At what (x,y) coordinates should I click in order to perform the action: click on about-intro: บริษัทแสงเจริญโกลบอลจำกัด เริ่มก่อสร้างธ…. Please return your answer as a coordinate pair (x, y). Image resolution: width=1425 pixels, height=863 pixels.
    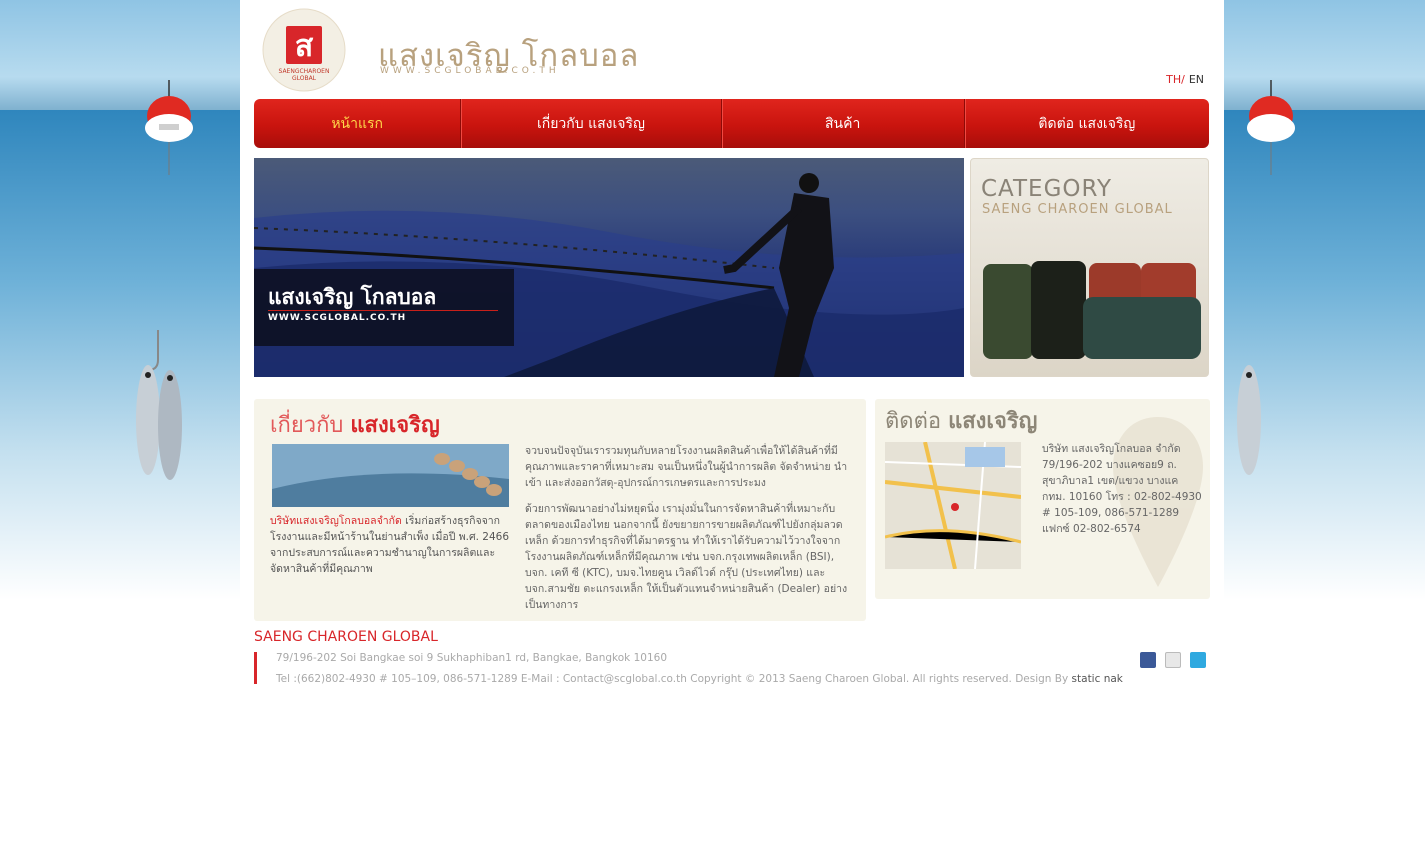
    Looking at the image, I should click on (390, 545).